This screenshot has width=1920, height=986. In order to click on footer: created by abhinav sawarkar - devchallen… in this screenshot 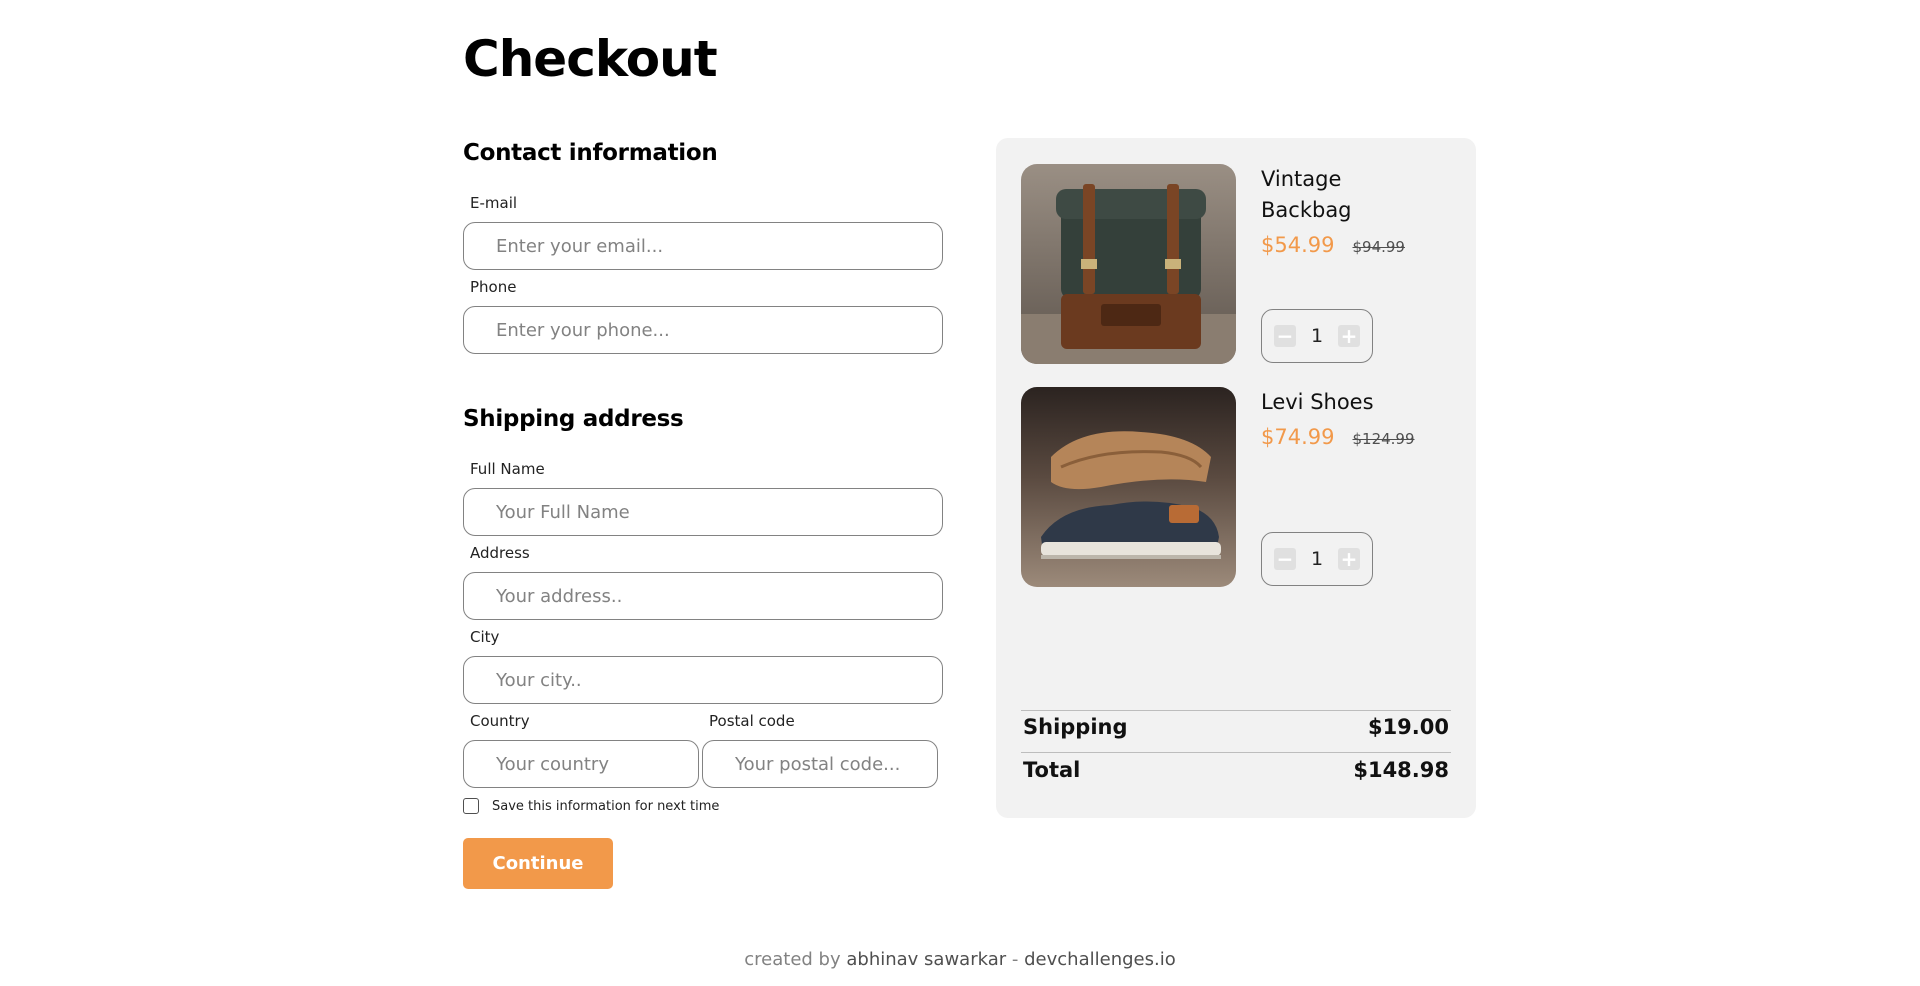, I will do `click(960, 959)`.